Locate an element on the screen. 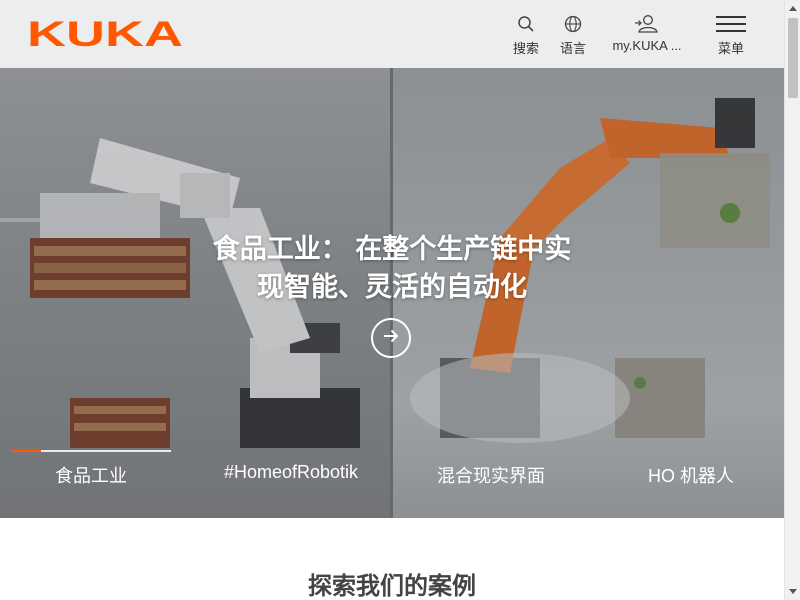 The width and height of the screenshot is (800, 600). menu-button: 菜单 is located at coordinates (731, 34).